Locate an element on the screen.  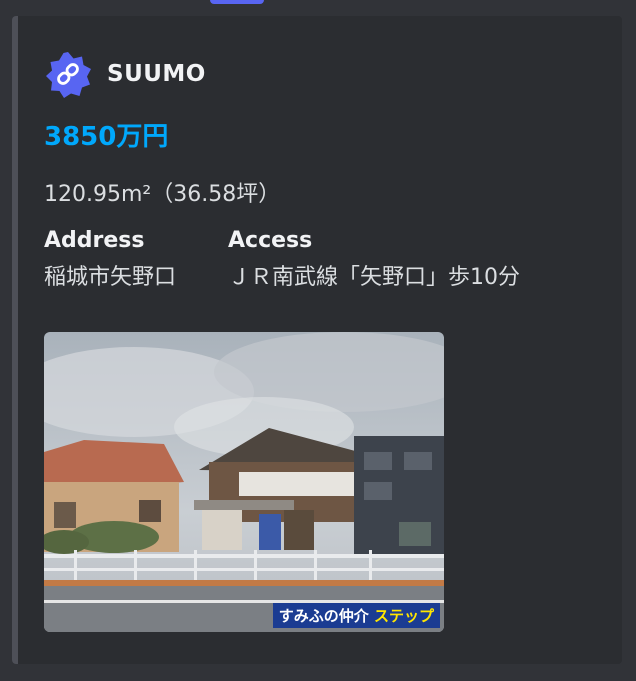
embed-field-address: Address 稲城市矢野口 is located at coordinates (110, 259).